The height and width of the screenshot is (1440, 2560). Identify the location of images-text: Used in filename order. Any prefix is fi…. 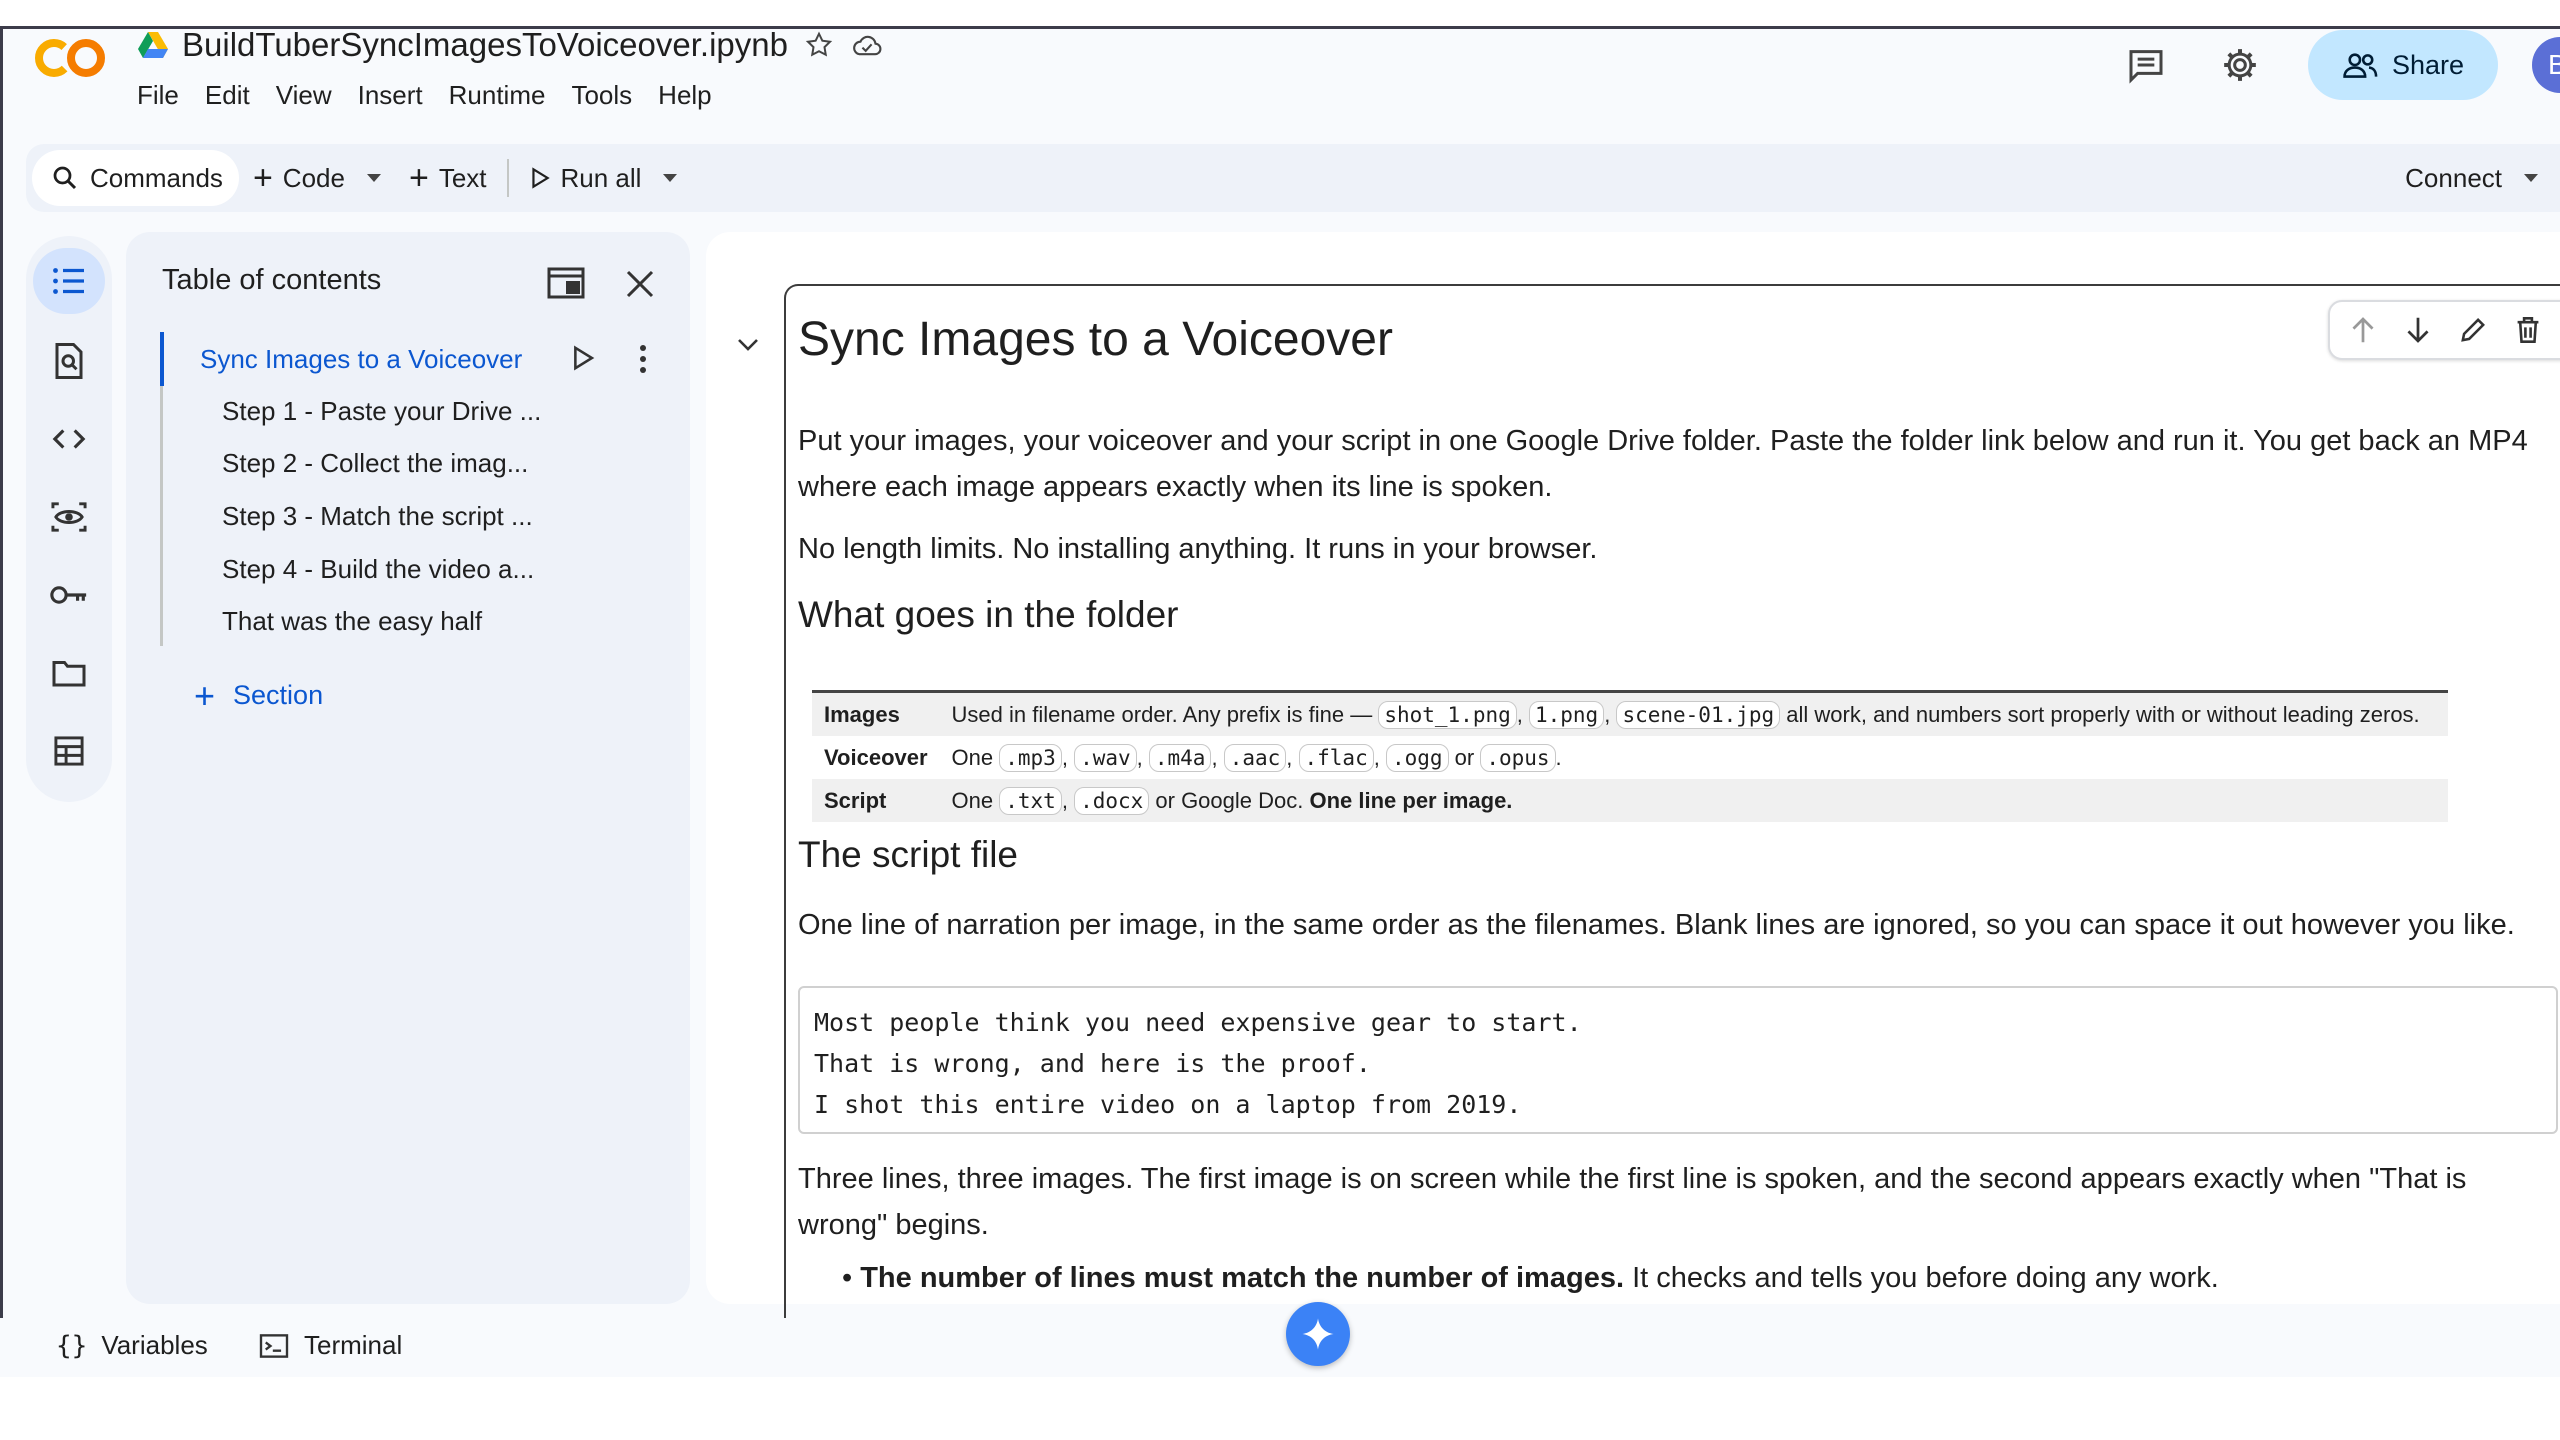
(1165, 714).